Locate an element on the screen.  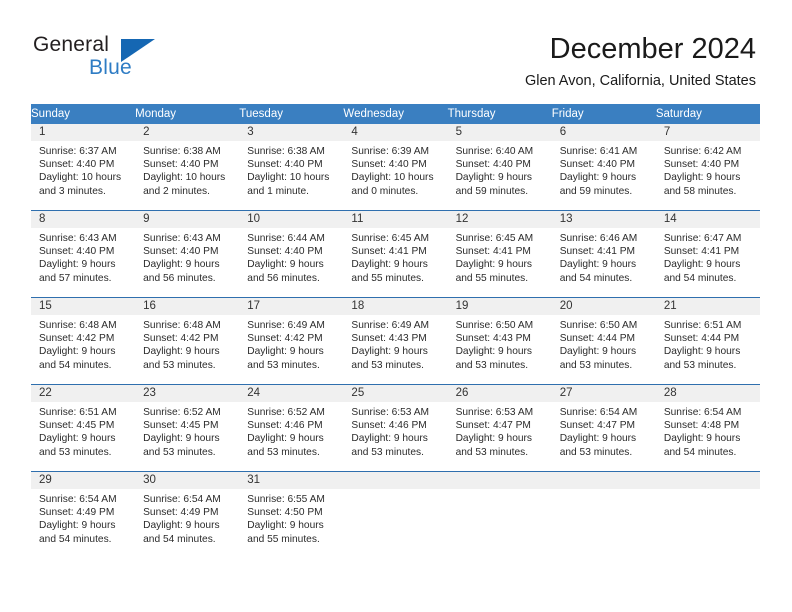
sunrise-text: Sunrise: 6:46 AM is located at coordinates (598, 238).